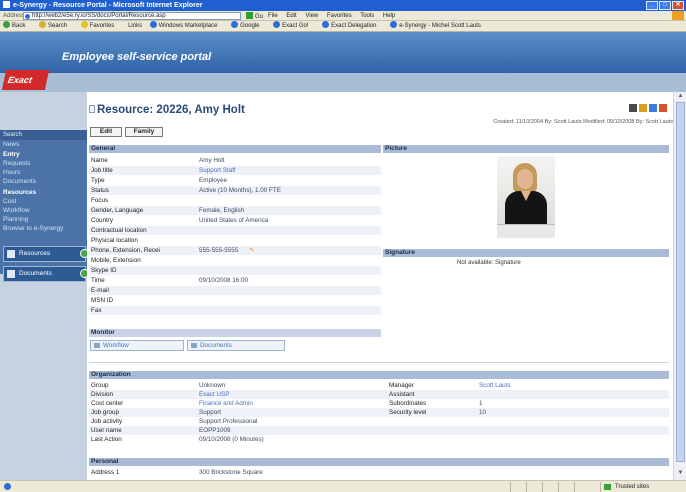 This screenshot has height=492, width=686. Describe the element at coordinates (186, 25) in the screenshot. I see `link-windows-marketplace: Windows Marketplace` at that location.